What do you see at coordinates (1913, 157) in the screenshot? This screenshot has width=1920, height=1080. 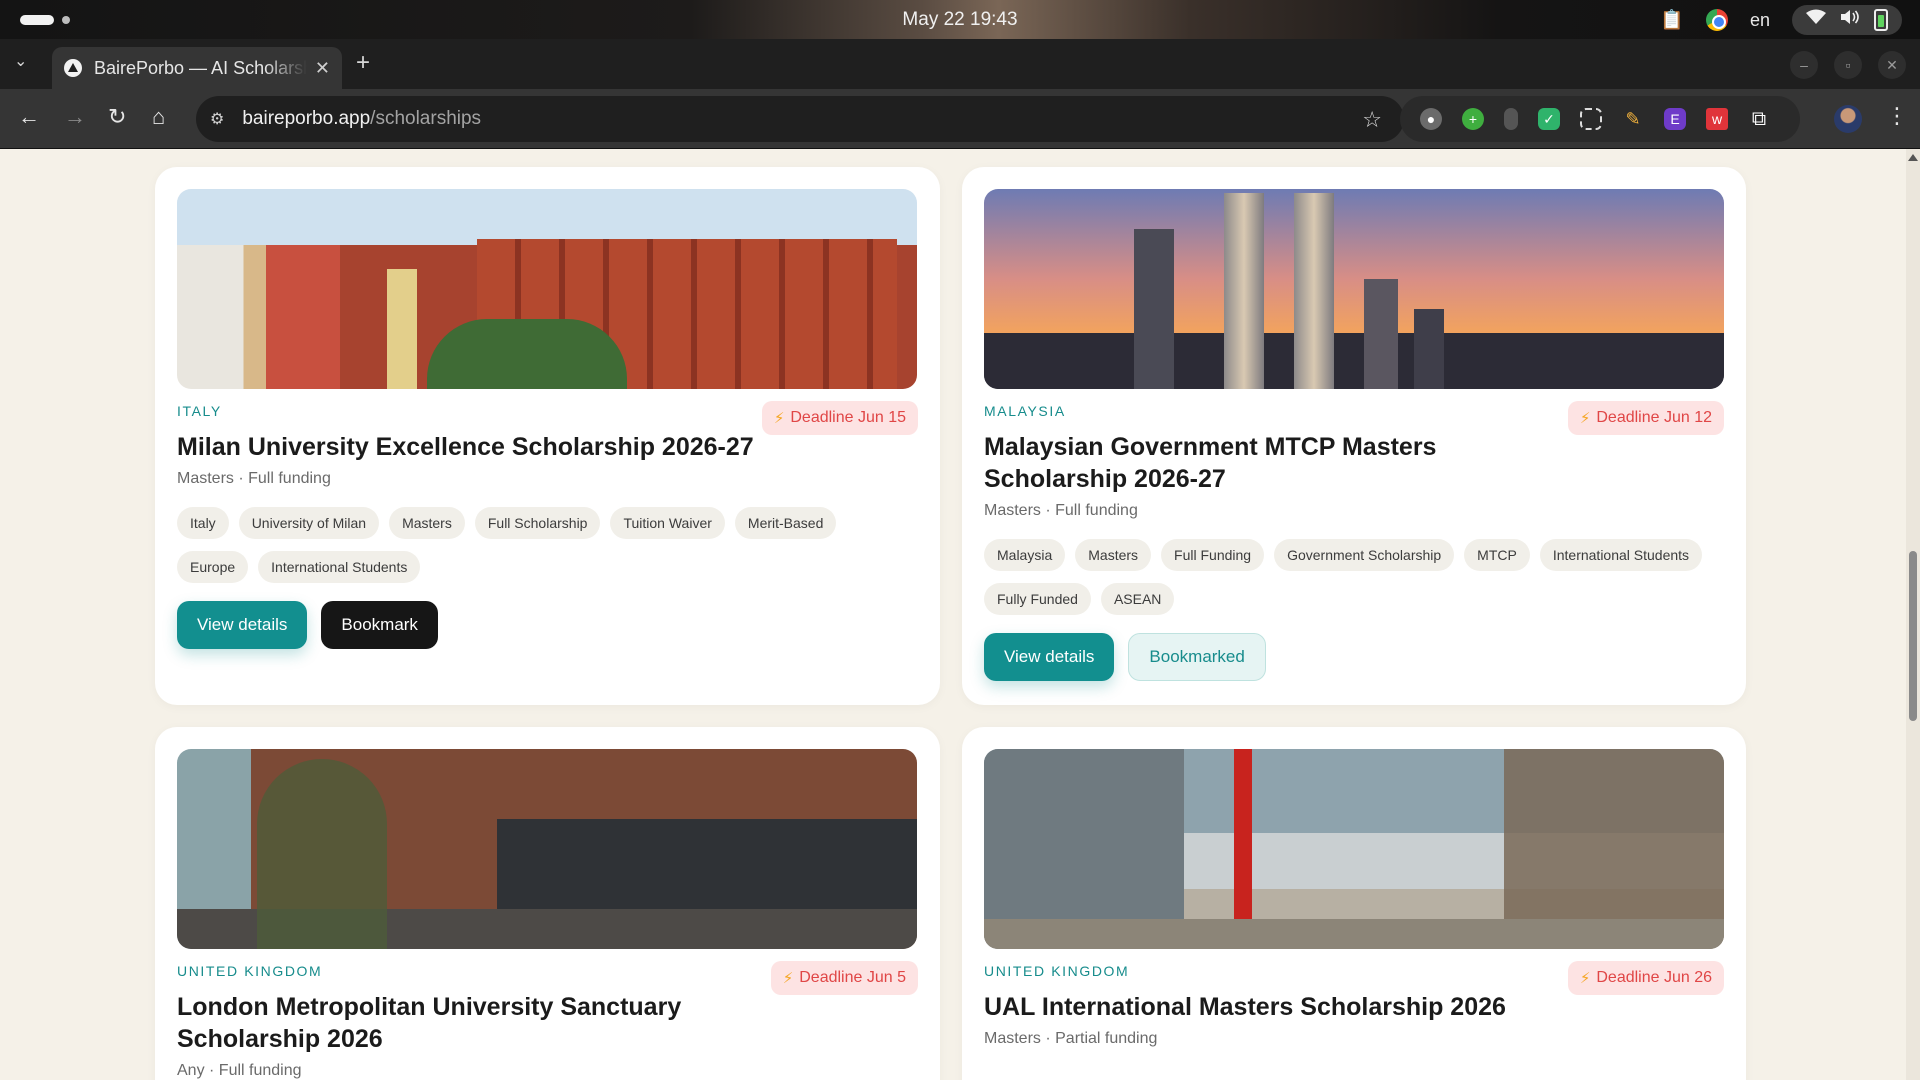 I see `scroll-up-arrow-icon` at bounding box center [1913, 157].